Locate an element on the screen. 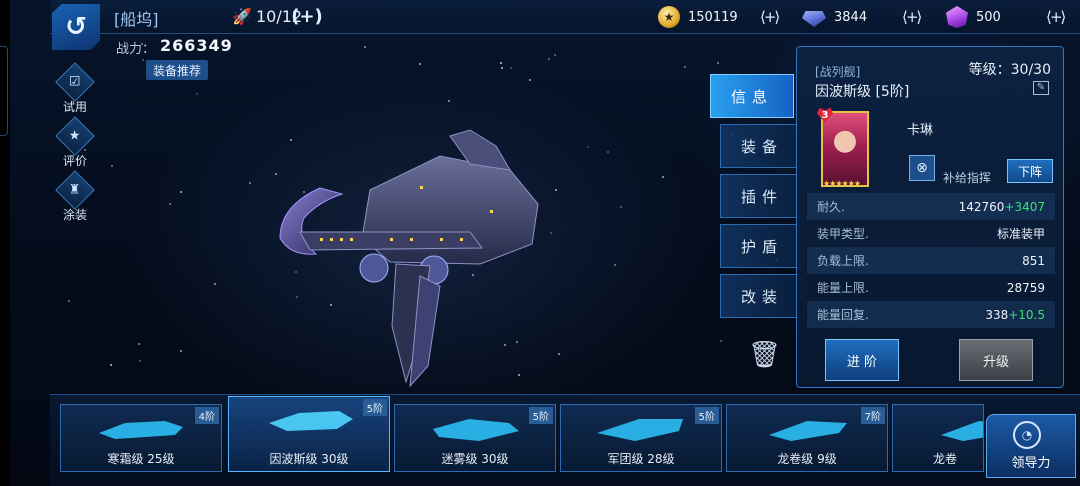 The image size is (1080, 486). captain-portrait is located at coordinates (845, 149).